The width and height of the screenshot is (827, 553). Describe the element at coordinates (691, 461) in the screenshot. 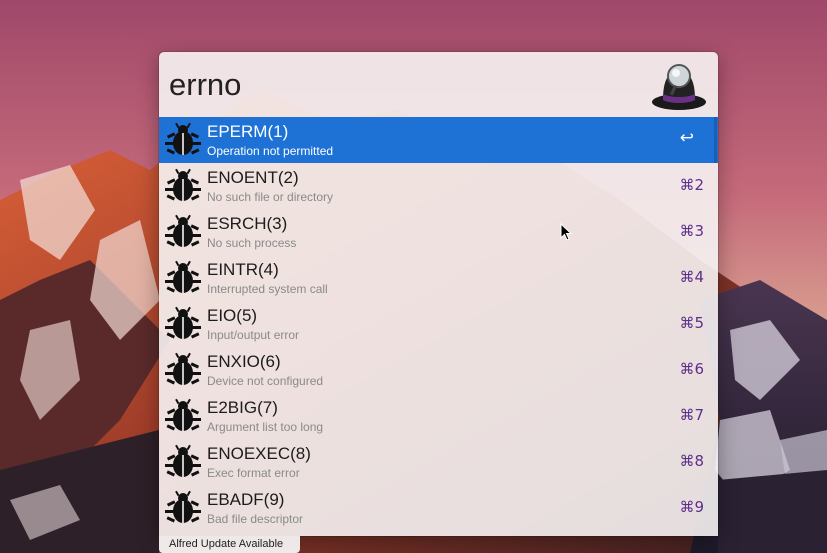

I see `command-shortcut: ⌘8` at that location.